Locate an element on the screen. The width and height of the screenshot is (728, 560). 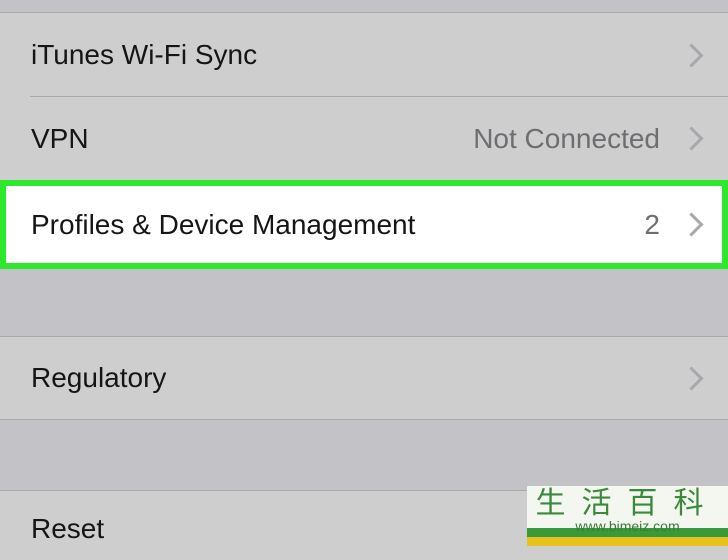
vpn-status: Not Connected is located at coordinates (566, 138).